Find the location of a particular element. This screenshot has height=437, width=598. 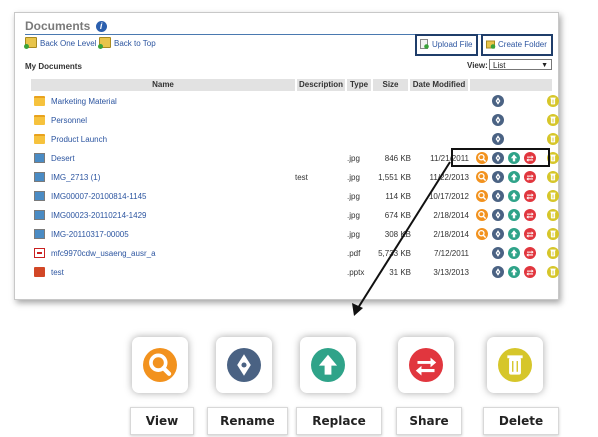

legend-delete-tile is located at coordinates (515, 365).